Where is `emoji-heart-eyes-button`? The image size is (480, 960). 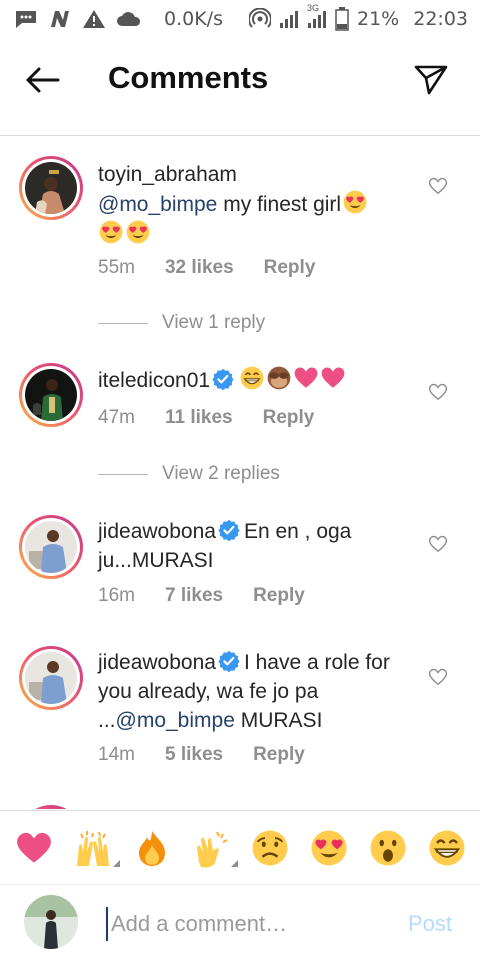
emoji-heart-eyes-button is located at coordinates (329, 848).